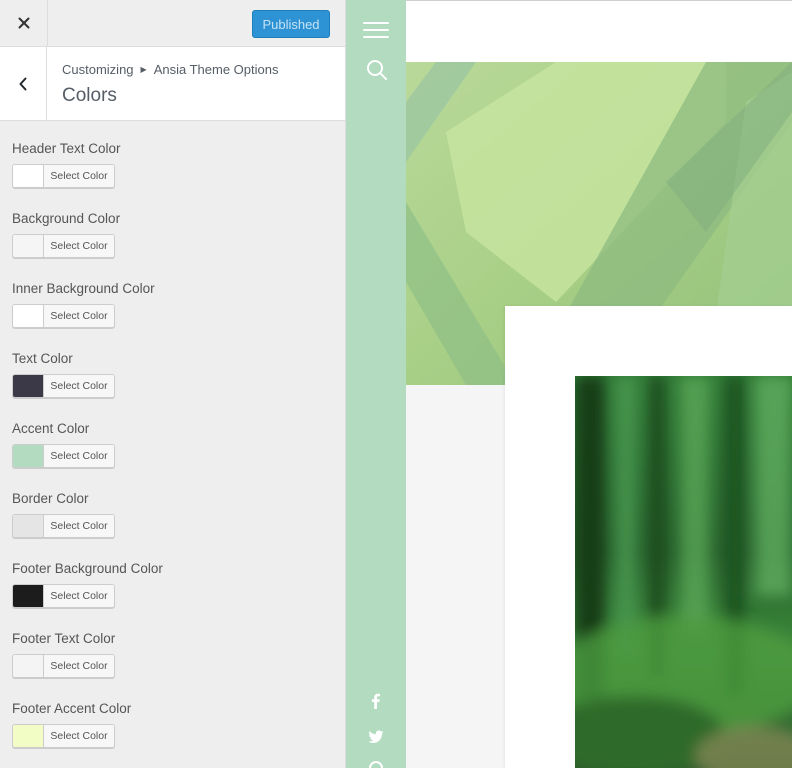 Image resolution: width=792 pixels, height=768 pixels. What do you see at coordinates (42, 358) in the screenshot?
I see `control-label: Text Color` at bounding box center [42, 358].